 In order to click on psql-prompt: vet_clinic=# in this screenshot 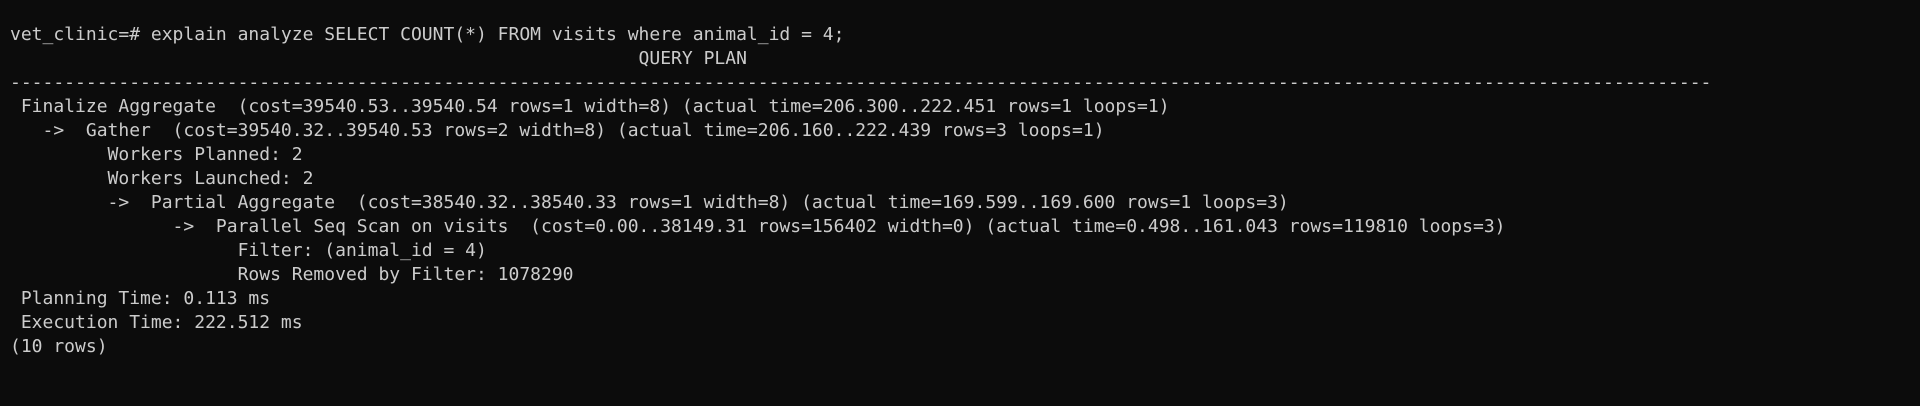, I will do `click(75, 34)`.